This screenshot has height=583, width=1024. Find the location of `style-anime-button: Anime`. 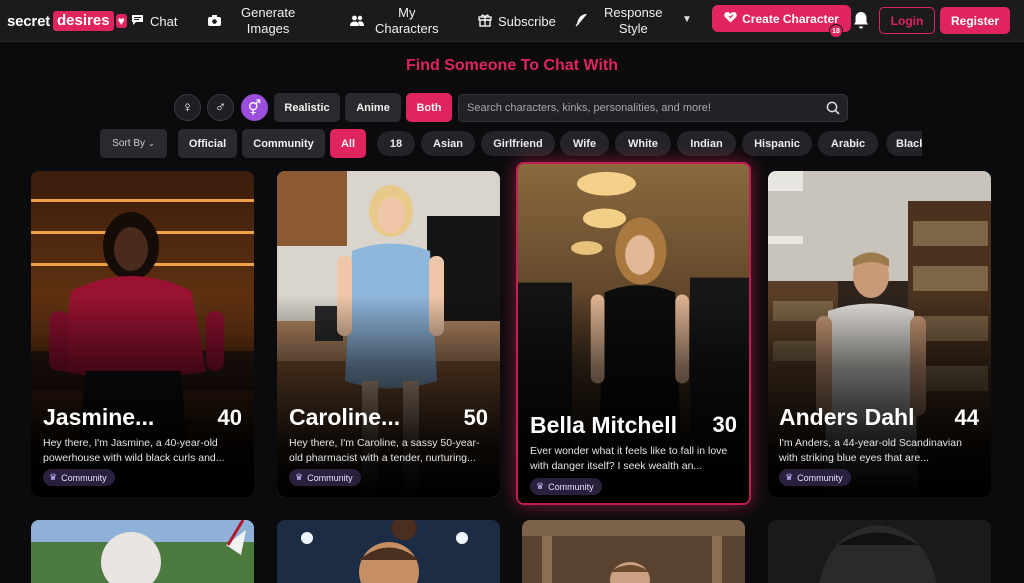

style-anime-button: Anime is located at coordinates (373, 107).